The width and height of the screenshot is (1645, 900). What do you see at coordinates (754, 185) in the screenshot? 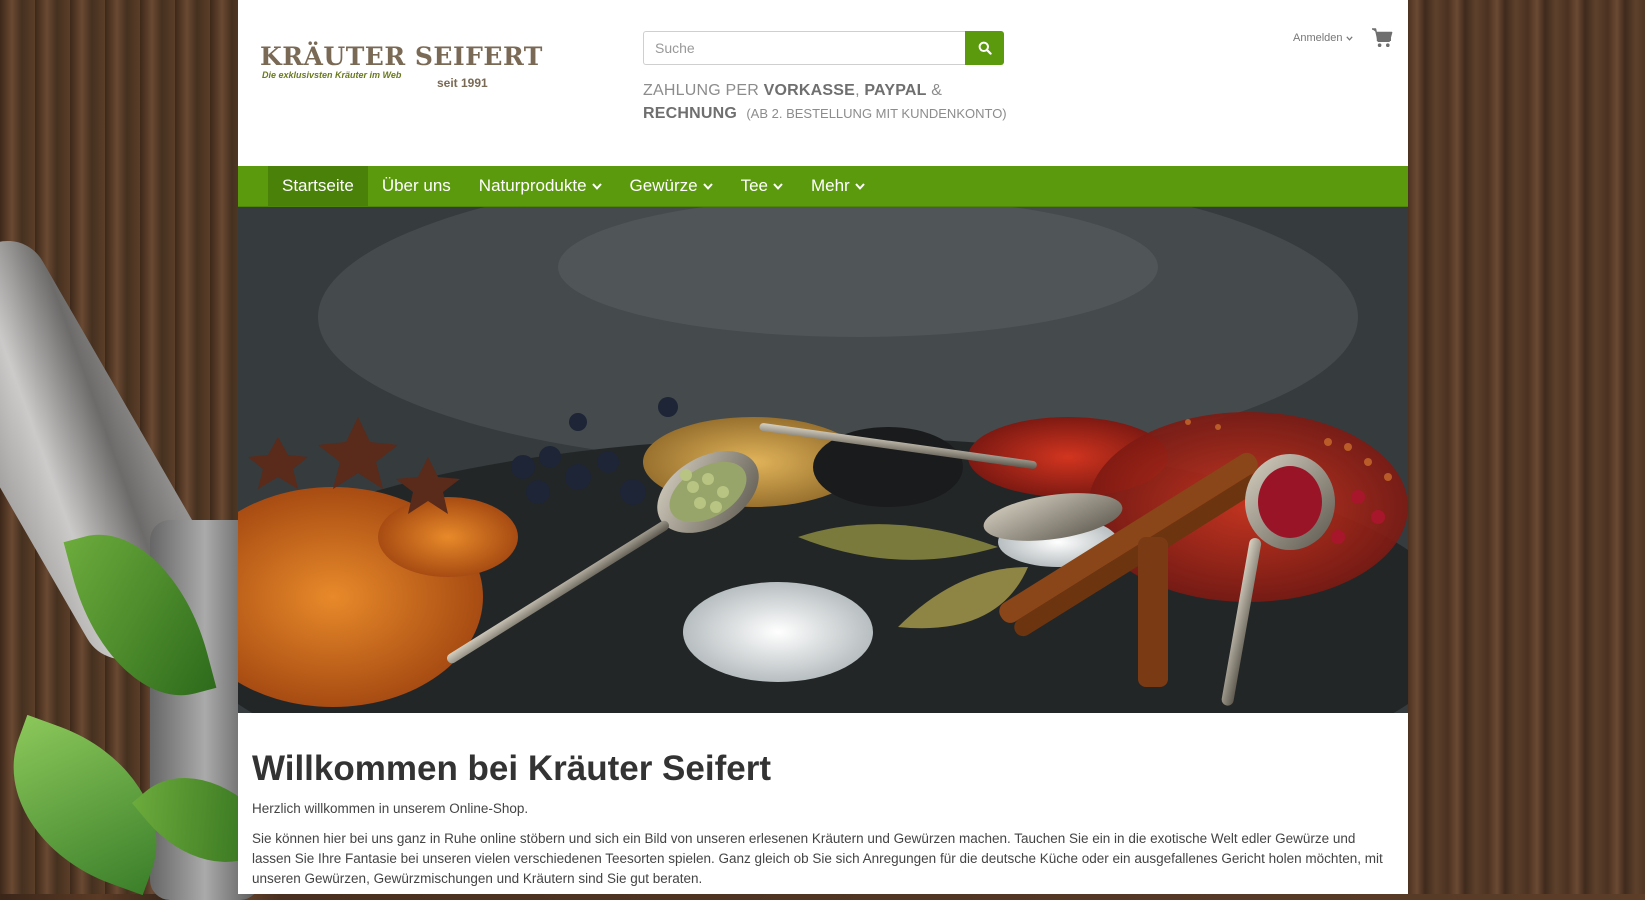
I see `nav-item-label: Tee` at bounding box center [754, 185].